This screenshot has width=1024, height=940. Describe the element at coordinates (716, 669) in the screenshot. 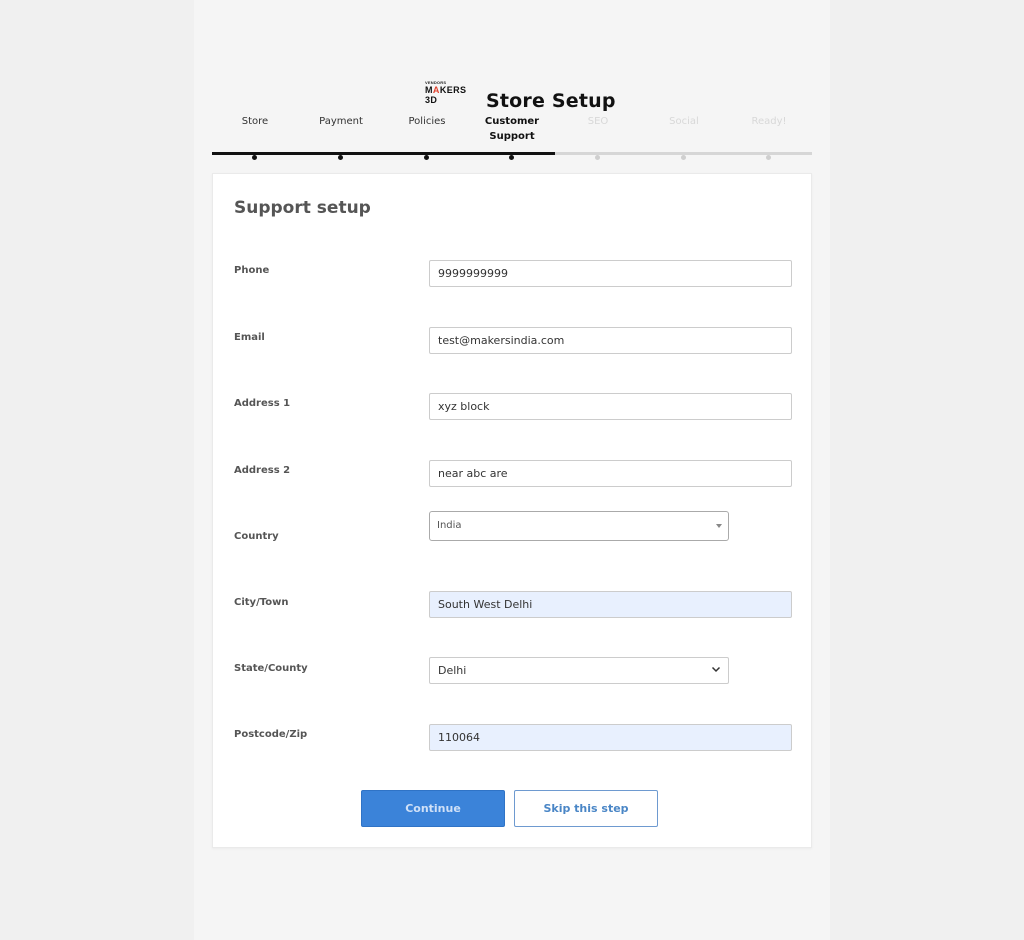

I see `chevron-down-icon` at that location.